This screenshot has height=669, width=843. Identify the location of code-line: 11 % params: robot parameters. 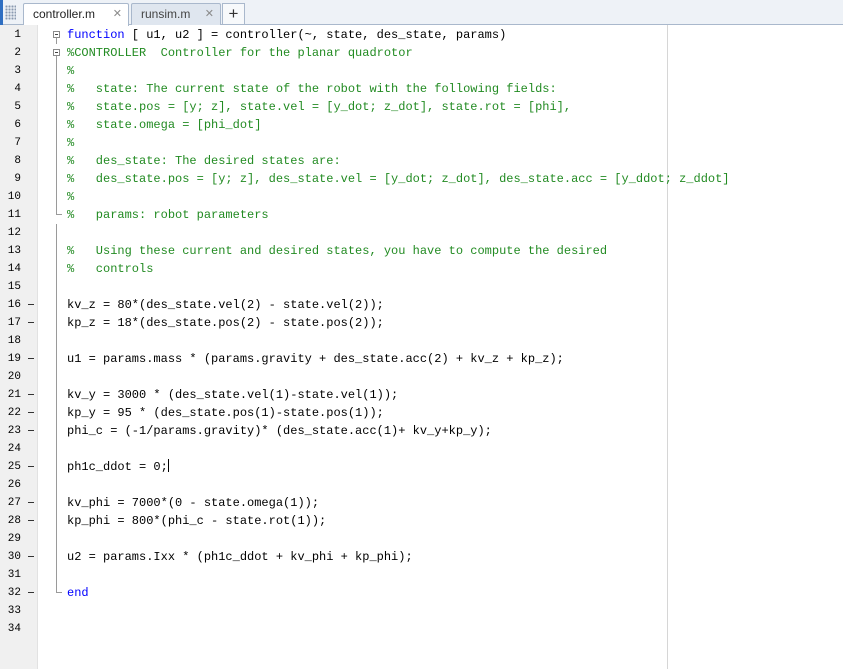
(421, 215).